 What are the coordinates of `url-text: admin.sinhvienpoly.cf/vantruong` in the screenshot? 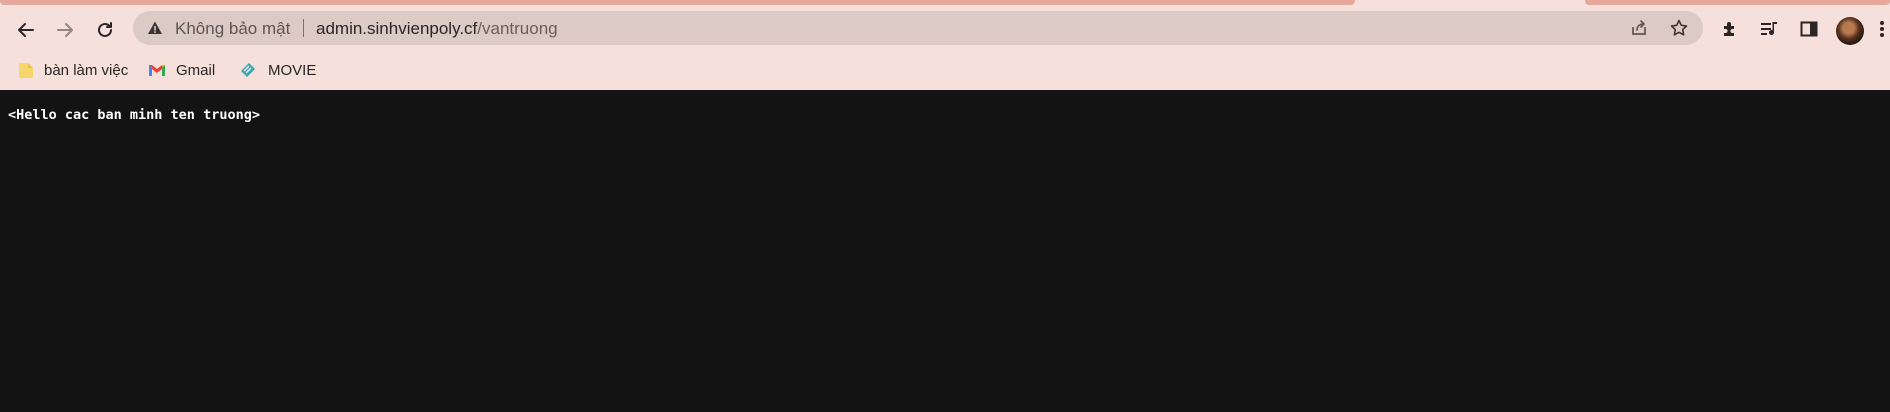 It's located at (437, 29).